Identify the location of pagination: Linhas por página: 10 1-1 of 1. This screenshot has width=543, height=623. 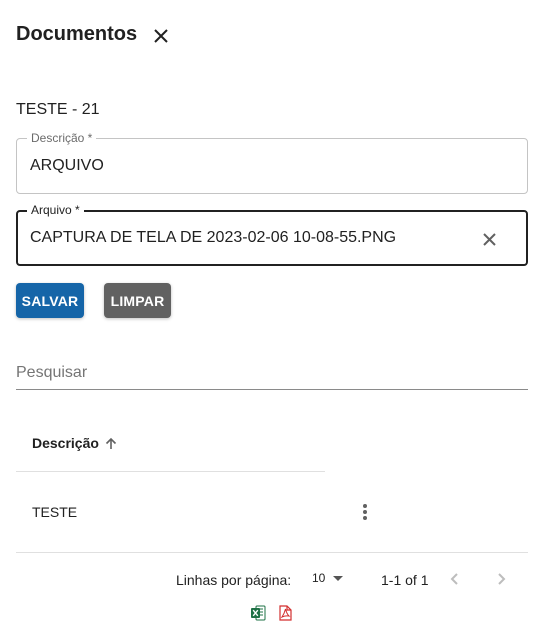
(271, 579).